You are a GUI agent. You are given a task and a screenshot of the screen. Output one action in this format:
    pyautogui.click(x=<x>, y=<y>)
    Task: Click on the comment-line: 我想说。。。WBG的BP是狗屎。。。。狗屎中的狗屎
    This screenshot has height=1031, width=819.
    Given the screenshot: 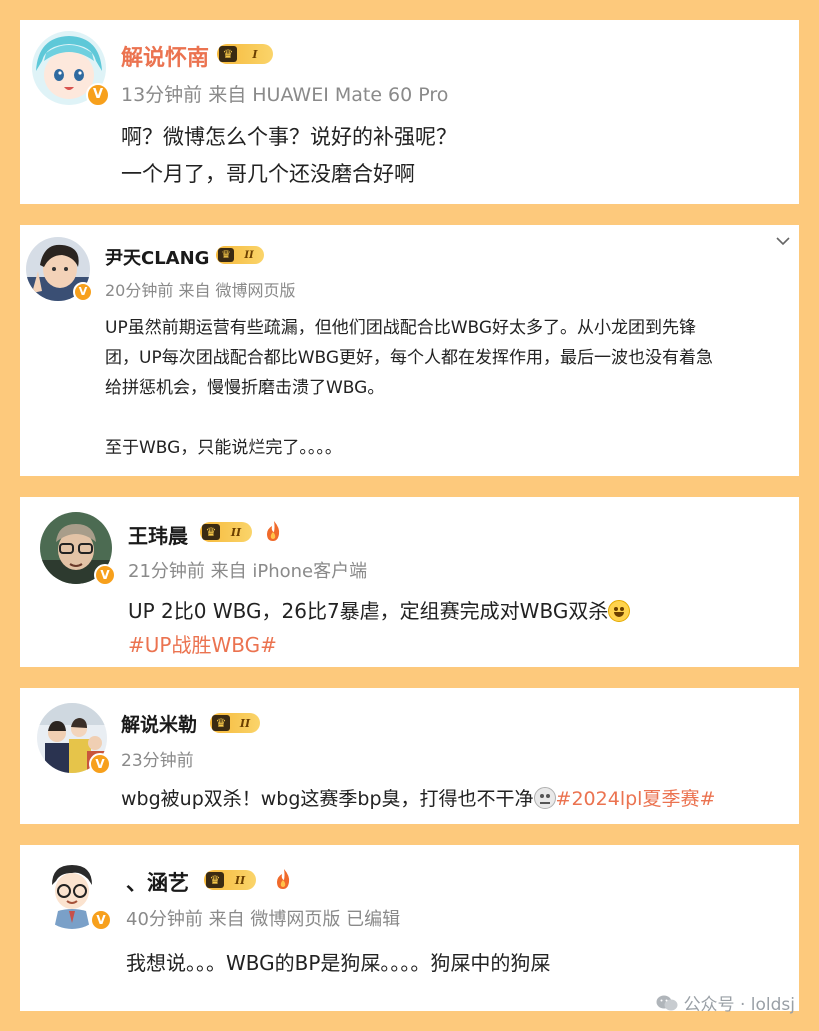 What is the action you would take?
    pyautogui.click(x=338, y=963)
    